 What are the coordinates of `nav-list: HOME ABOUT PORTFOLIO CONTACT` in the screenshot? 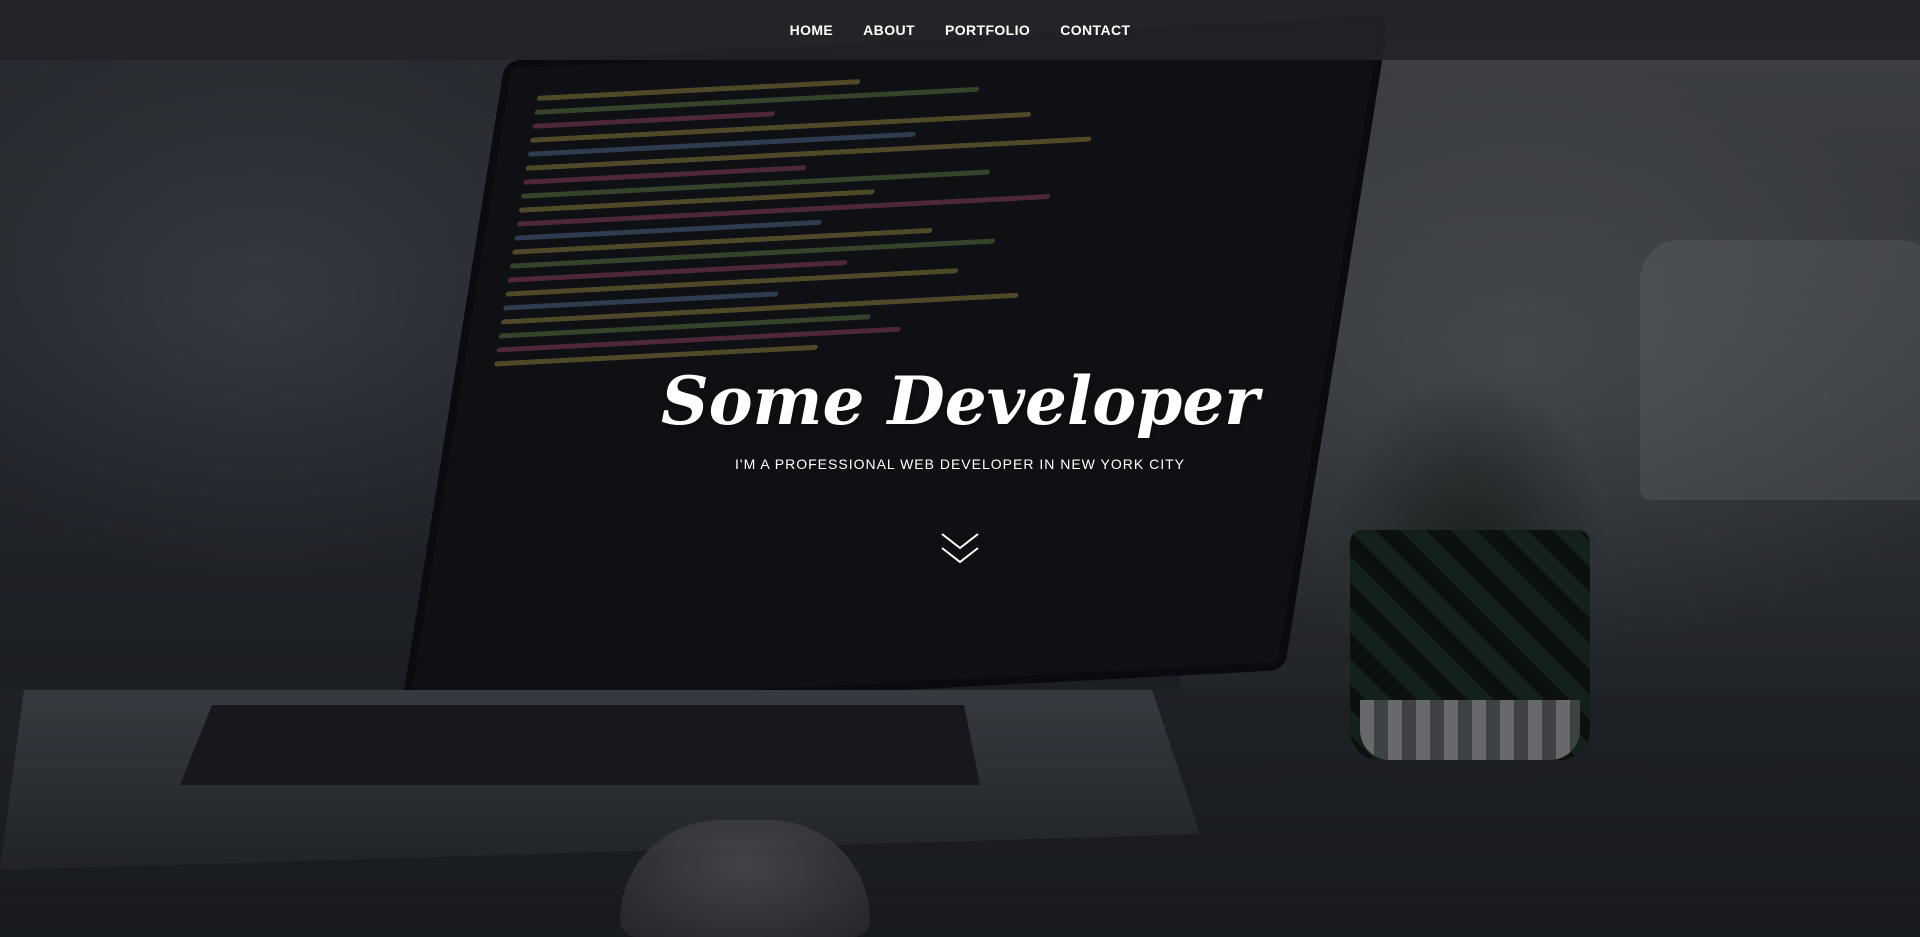 It's located at (960, 30).